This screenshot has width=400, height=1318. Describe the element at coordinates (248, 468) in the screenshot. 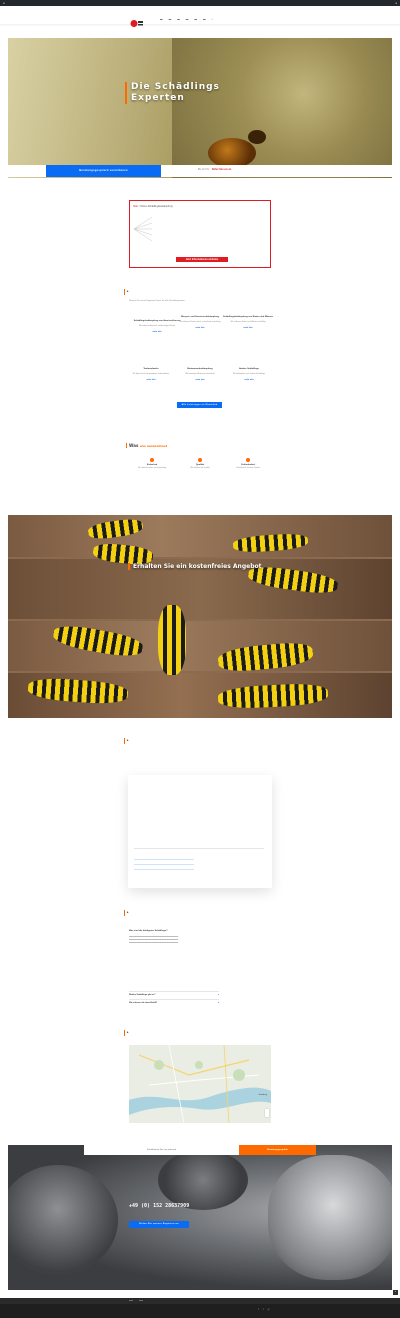

I see `why-desc: Zufriedenheit unserer Kunden` at that location.